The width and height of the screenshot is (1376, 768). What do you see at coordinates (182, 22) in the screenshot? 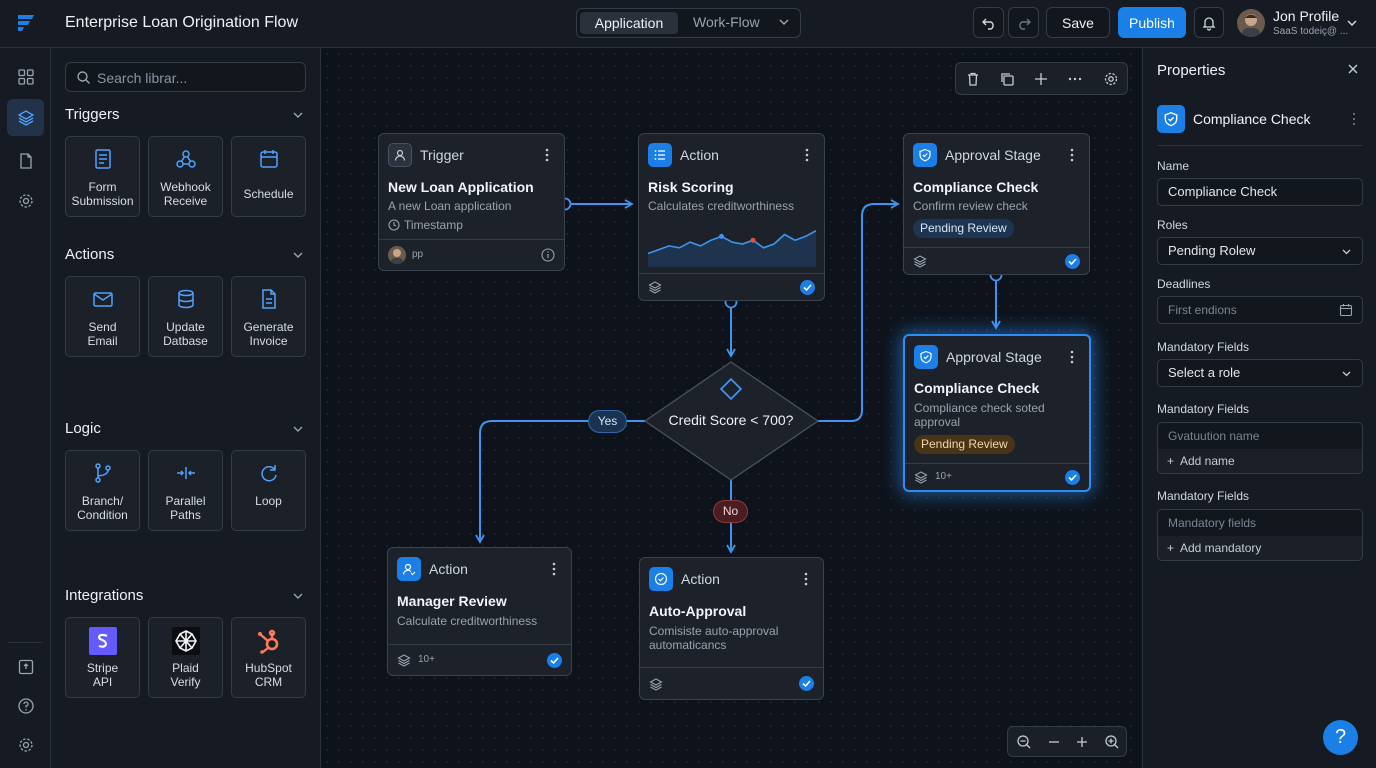
I see `app-title: Enterprise Loan Origination Flow` at bounding box center [182, 22].